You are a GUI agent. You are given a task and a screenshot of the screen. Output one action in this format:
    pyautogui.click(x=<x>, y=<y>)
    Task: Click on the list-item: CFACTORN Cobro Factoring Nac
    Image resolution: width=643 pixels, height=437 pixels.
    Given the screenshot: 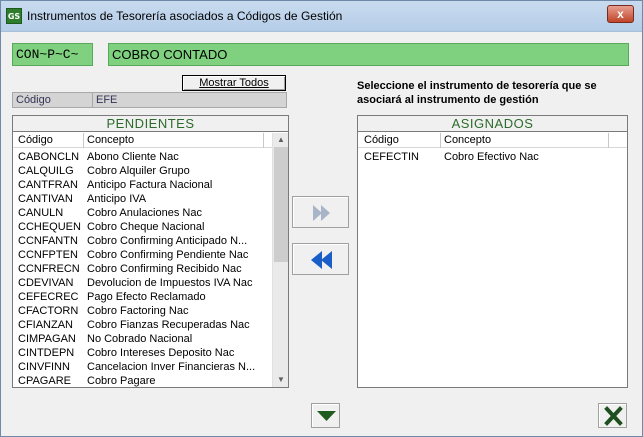 What is the action you would take?
    pyautogui.click(x=142, y=311)
    